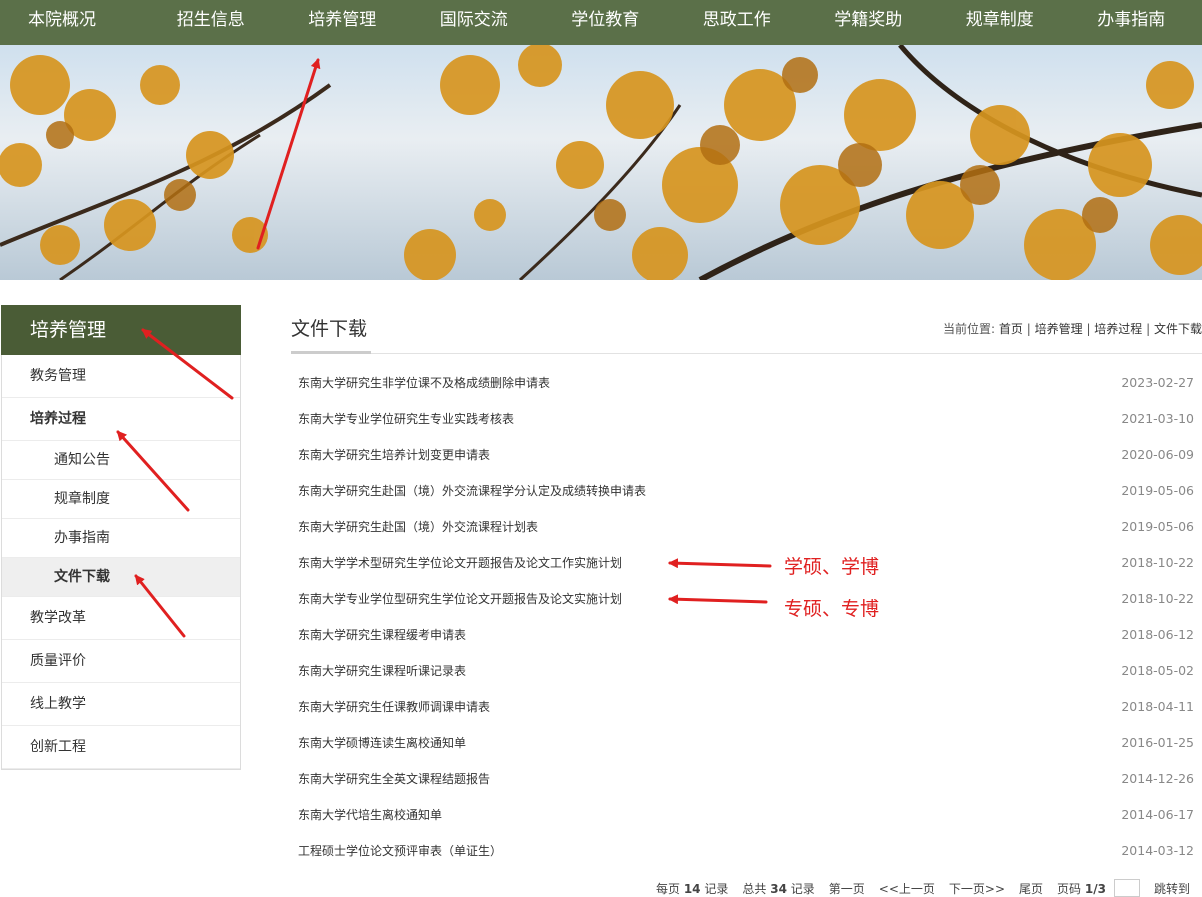 The height and width of the screenshot is (897, 1202). I want to click on sidebar-item-0: 教务管理, so click(121, 376).